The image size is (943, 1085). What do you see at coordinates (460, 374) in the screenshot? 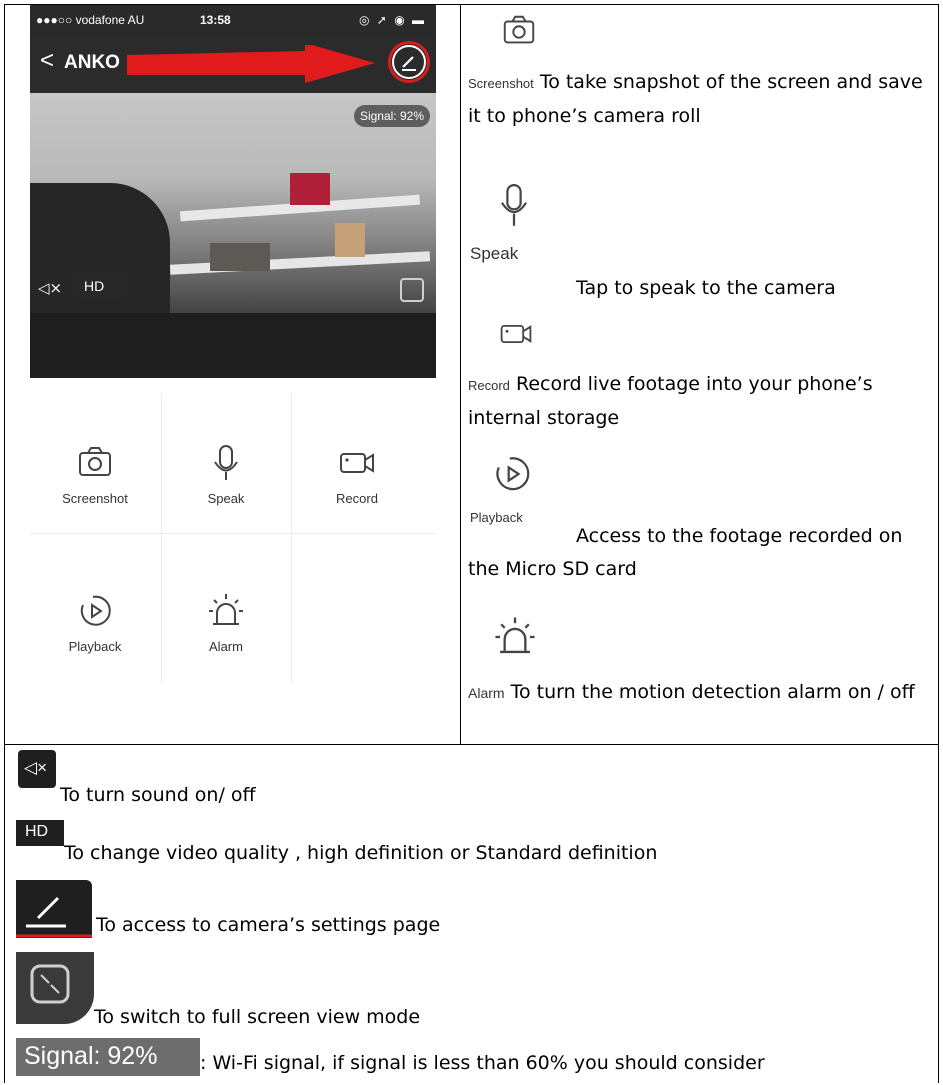
I see `column-divider` at bounding box center [460, 374].